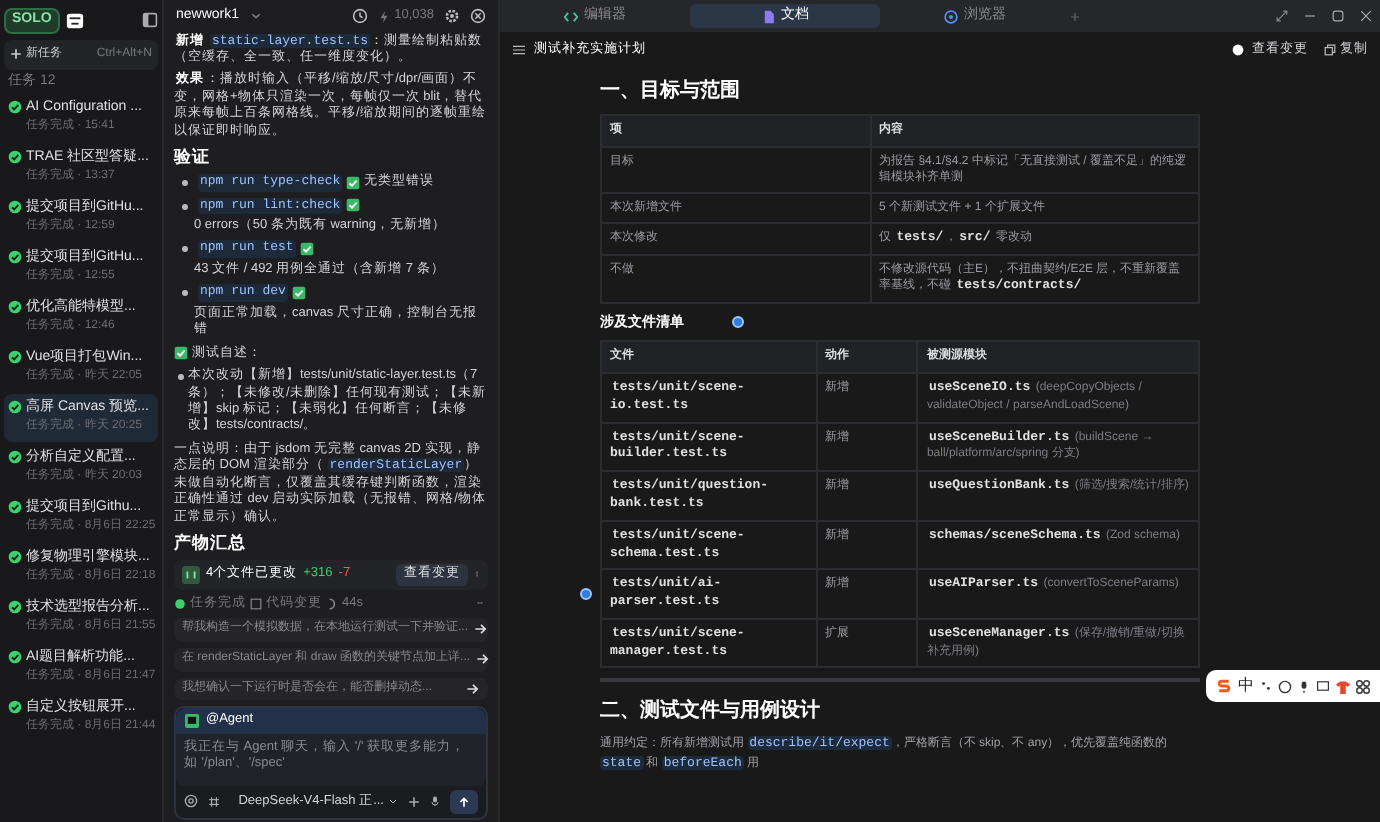 The width and height of the screenshot is (1380, 822). Describe the element at coordinates (571, 16) in the screenshot. I see `code-icon` at that location.